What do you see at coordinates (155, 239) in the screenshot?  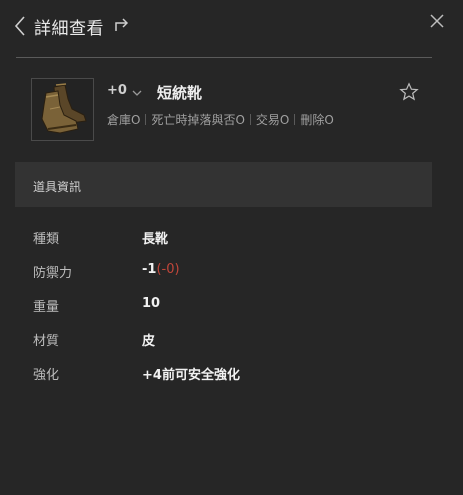 I see `property-value: 長靴` at bounding box center [155, 239].